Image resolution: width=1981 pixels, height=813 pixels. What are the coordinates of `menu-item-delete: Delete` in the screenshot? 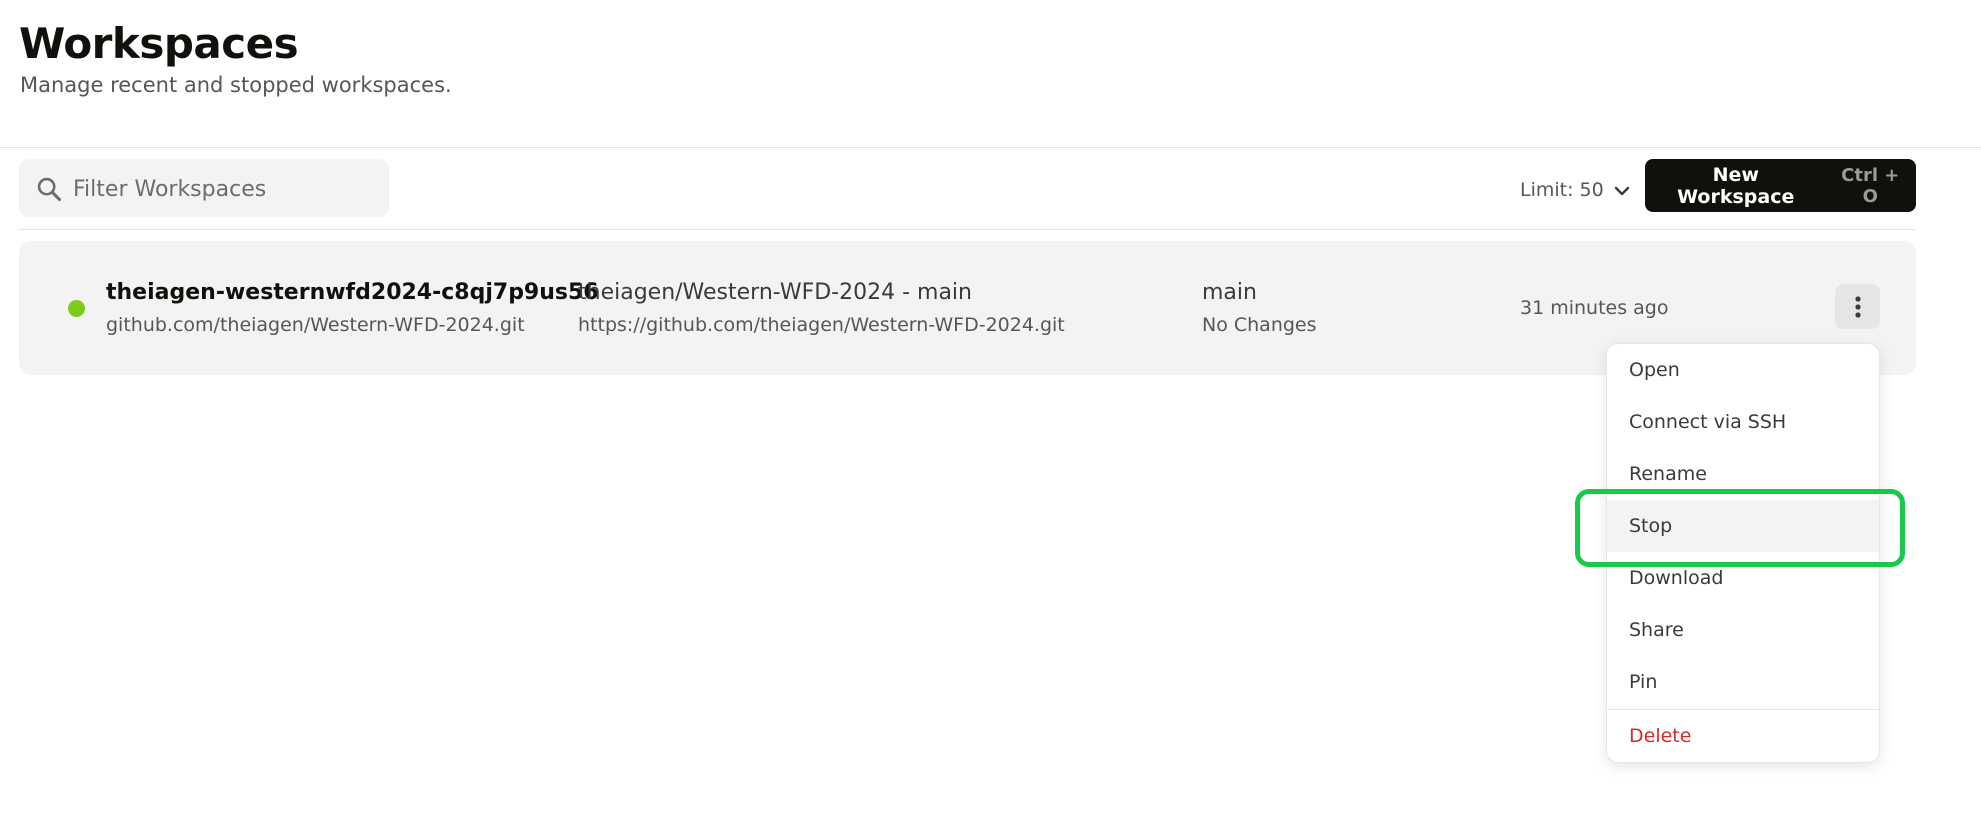 It's located at (1743, 736).